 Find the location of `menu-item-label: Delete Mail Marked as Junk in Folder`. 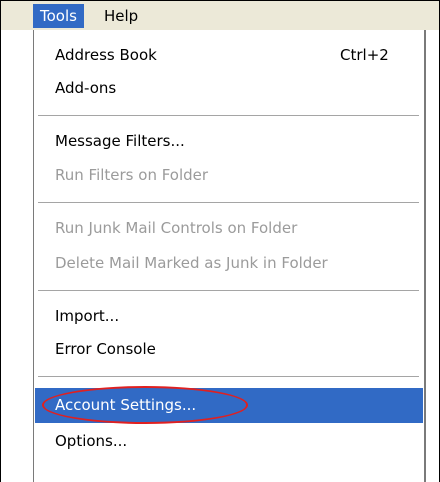

menu-item-label: Delete Mail Marked as Junk in Folder is located at coordinates (191, 263).